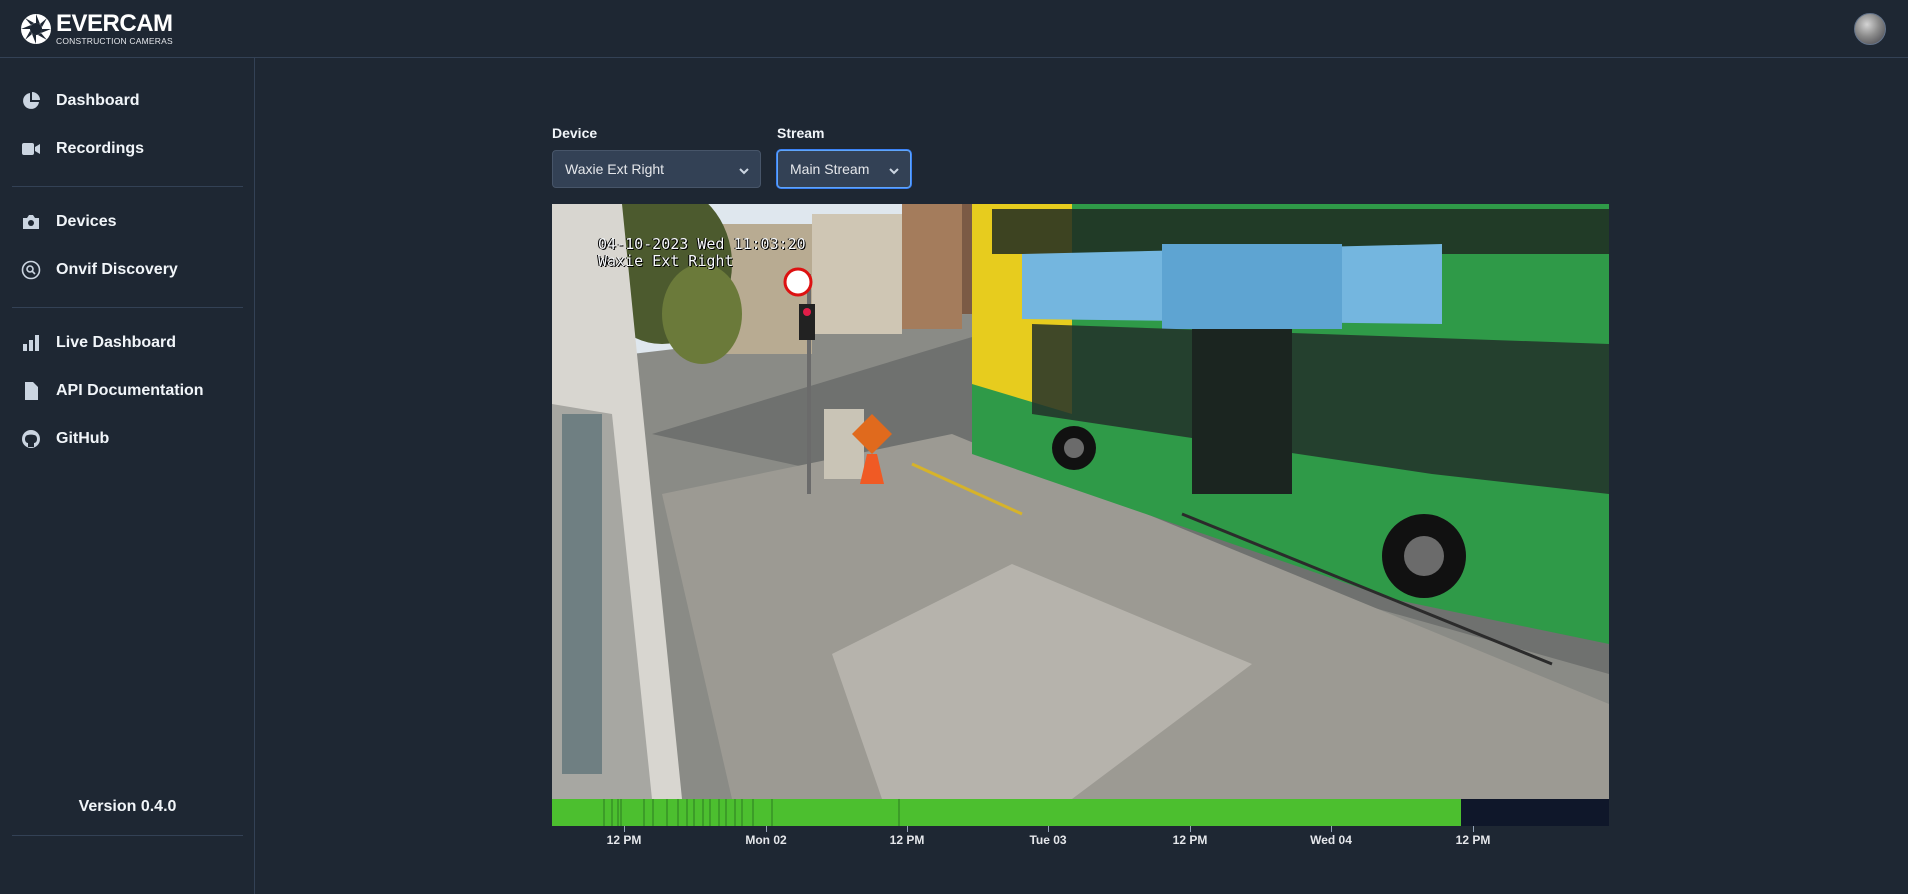 The image size is (1908, 894). Describe the element at coordinates (83, 438) in the screenshot. I see `sidebar-item-label: GitHub` at that location.